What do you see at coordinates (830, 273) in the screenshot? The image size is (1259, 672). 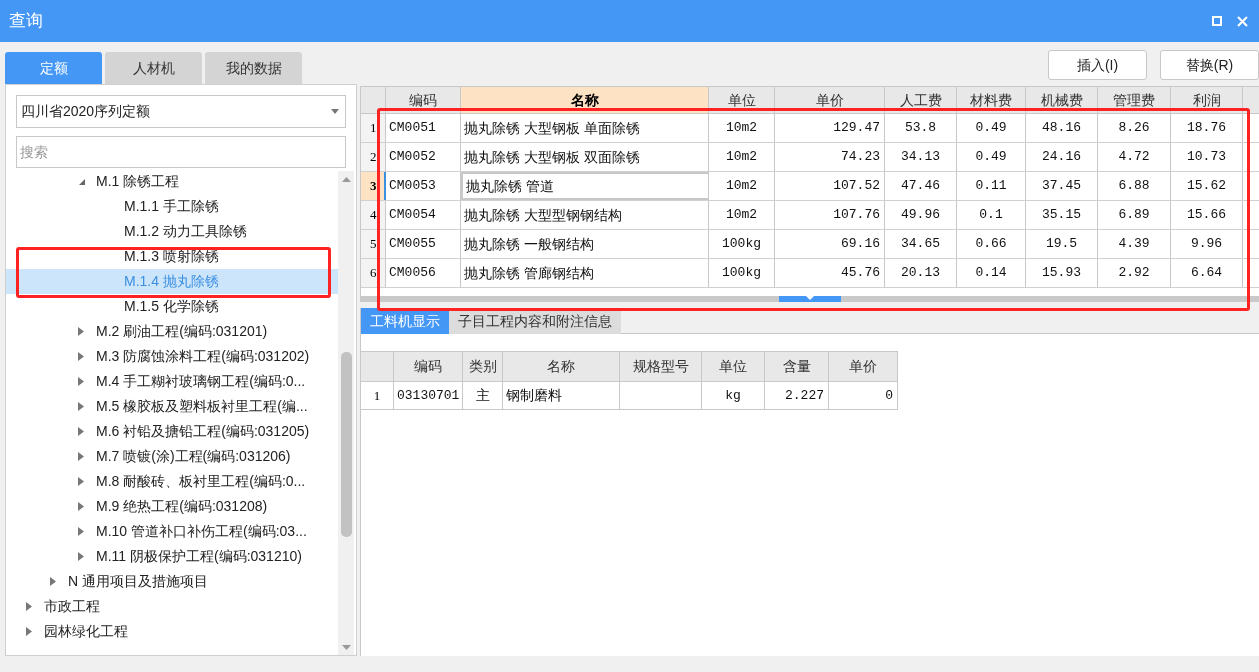 I see `table-cell: 45.76` at bounding box center [830, 273].